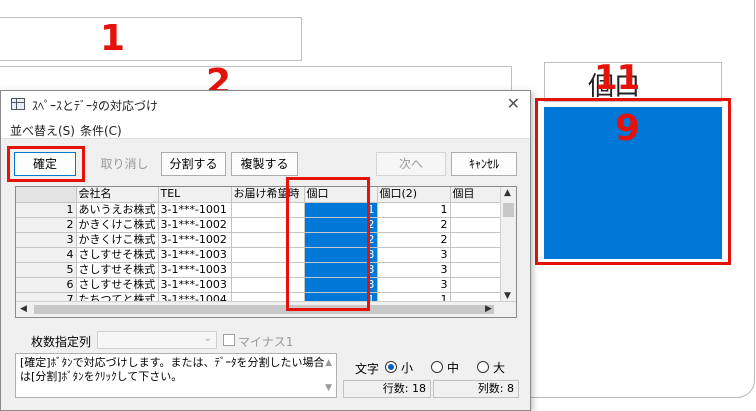 This screenshot has height=411, width=756. I want to click on grid-cell-company: あいうえお株式, so click(117, 210).